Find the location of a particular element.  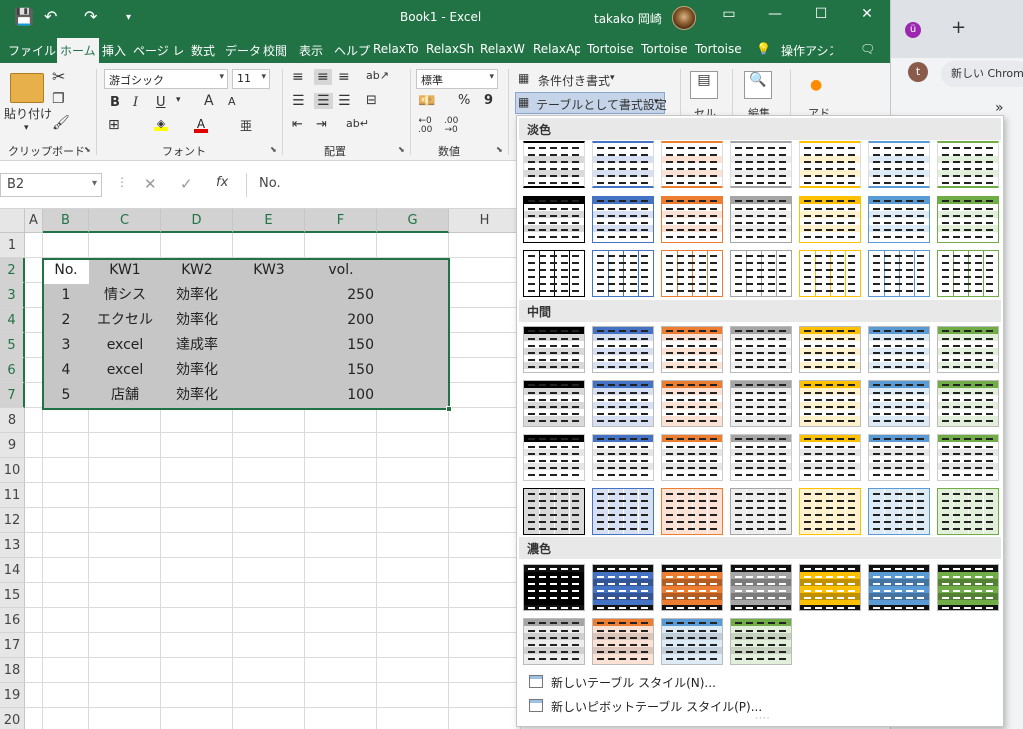

close-button: ✕ is located at coordinates (867, 14).